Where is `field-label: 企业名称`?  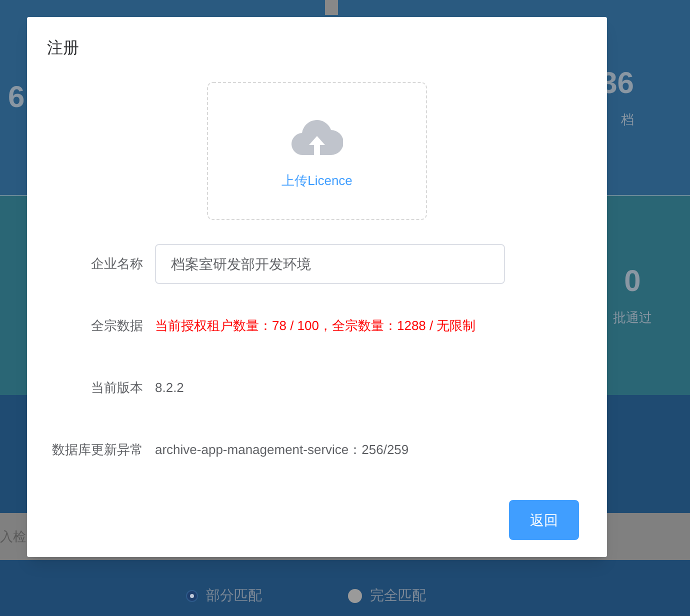
field-label: 企业名称 is located at coordinates (117, 264).